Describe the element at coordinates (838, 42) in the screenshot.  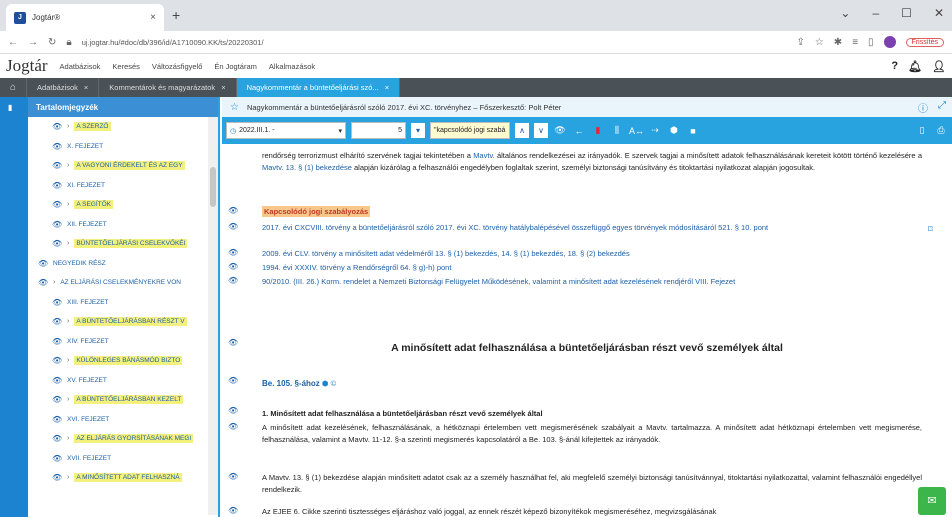
I see `extensions-icon: ✱` at that location.